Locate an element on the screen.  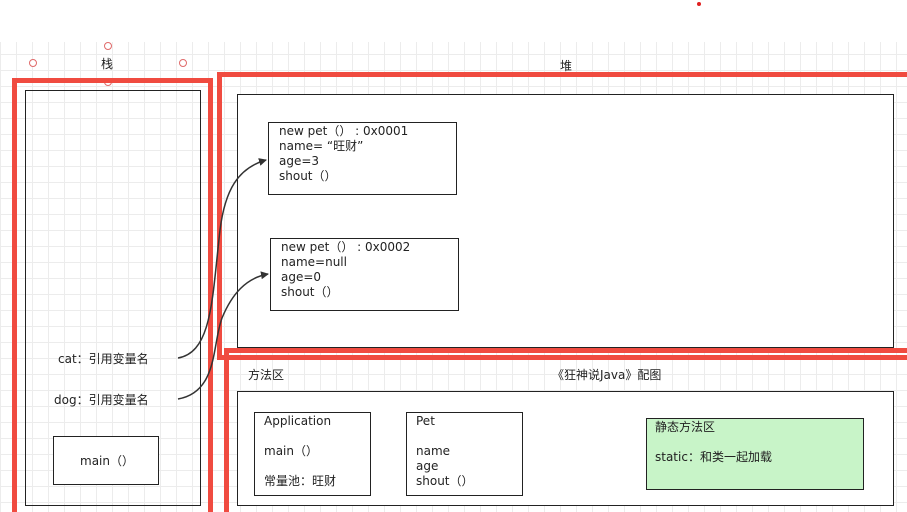
reference-arrows is located at coordinates (223, 279).